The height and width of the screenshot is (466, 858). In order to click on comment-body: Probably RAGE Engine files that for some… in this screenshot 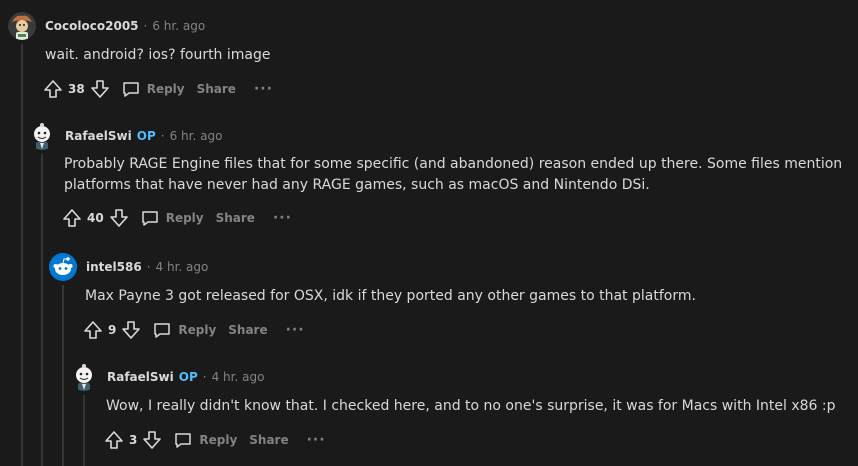, I will do `click(456, 175)`.